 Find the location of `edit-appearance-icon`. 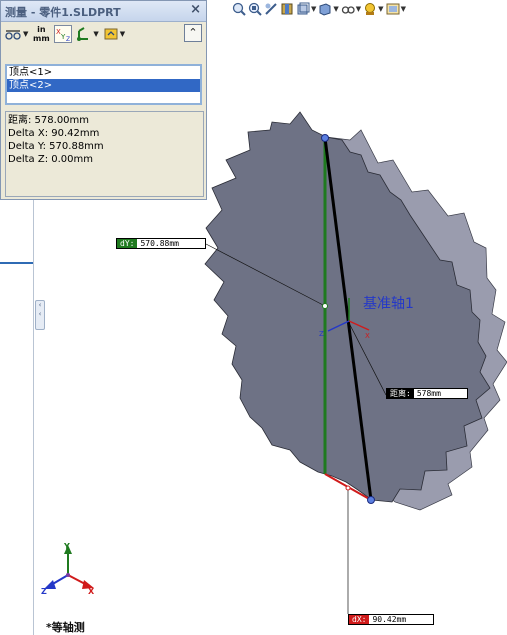

edit-appearance-icon is located at coordinates (370, 9).